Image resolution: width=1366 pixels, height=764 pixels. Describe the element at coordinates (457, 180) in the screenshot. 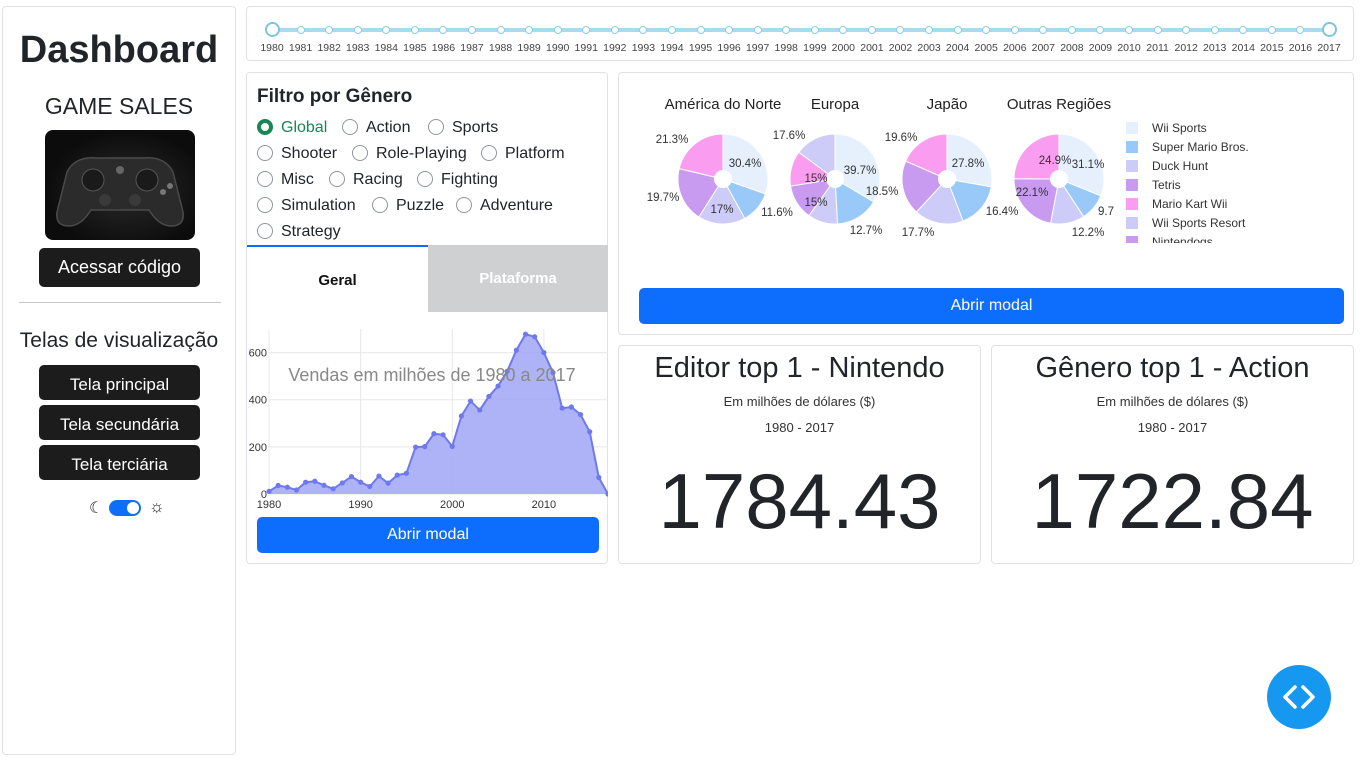

I see `radio-fighting: Fighting` at that location.